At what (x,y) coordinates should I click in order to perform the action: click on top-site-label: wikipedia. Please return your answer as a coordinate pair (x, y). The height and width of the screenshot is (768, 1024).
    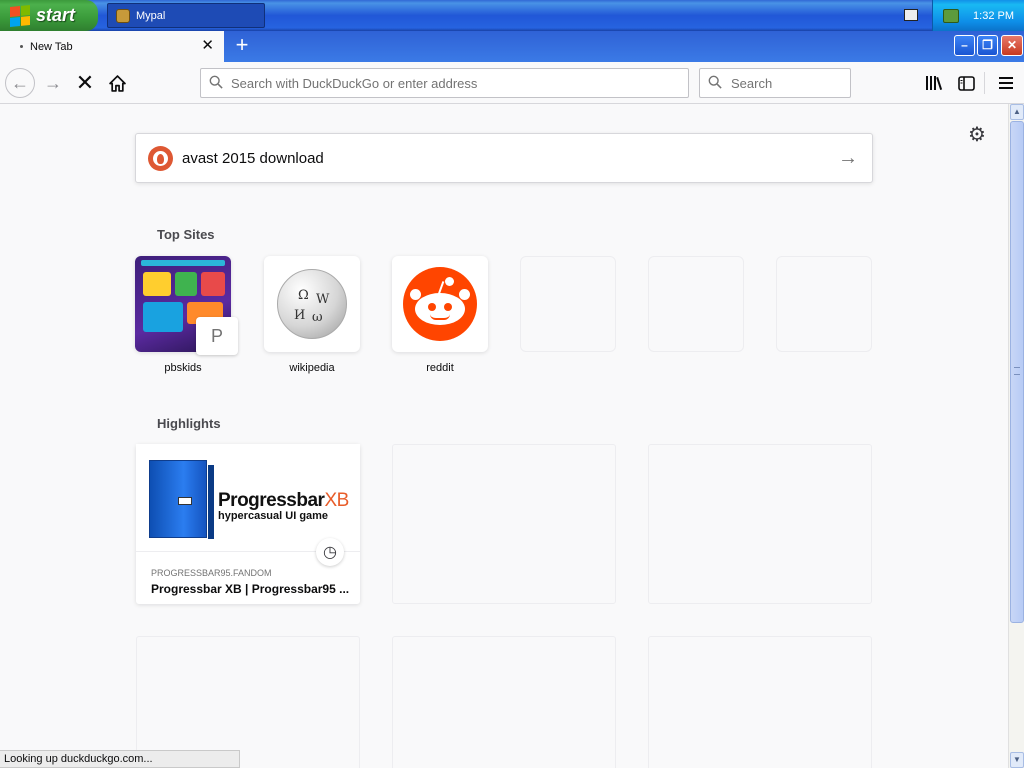
    Looking at the image, I should click on (312, 368).